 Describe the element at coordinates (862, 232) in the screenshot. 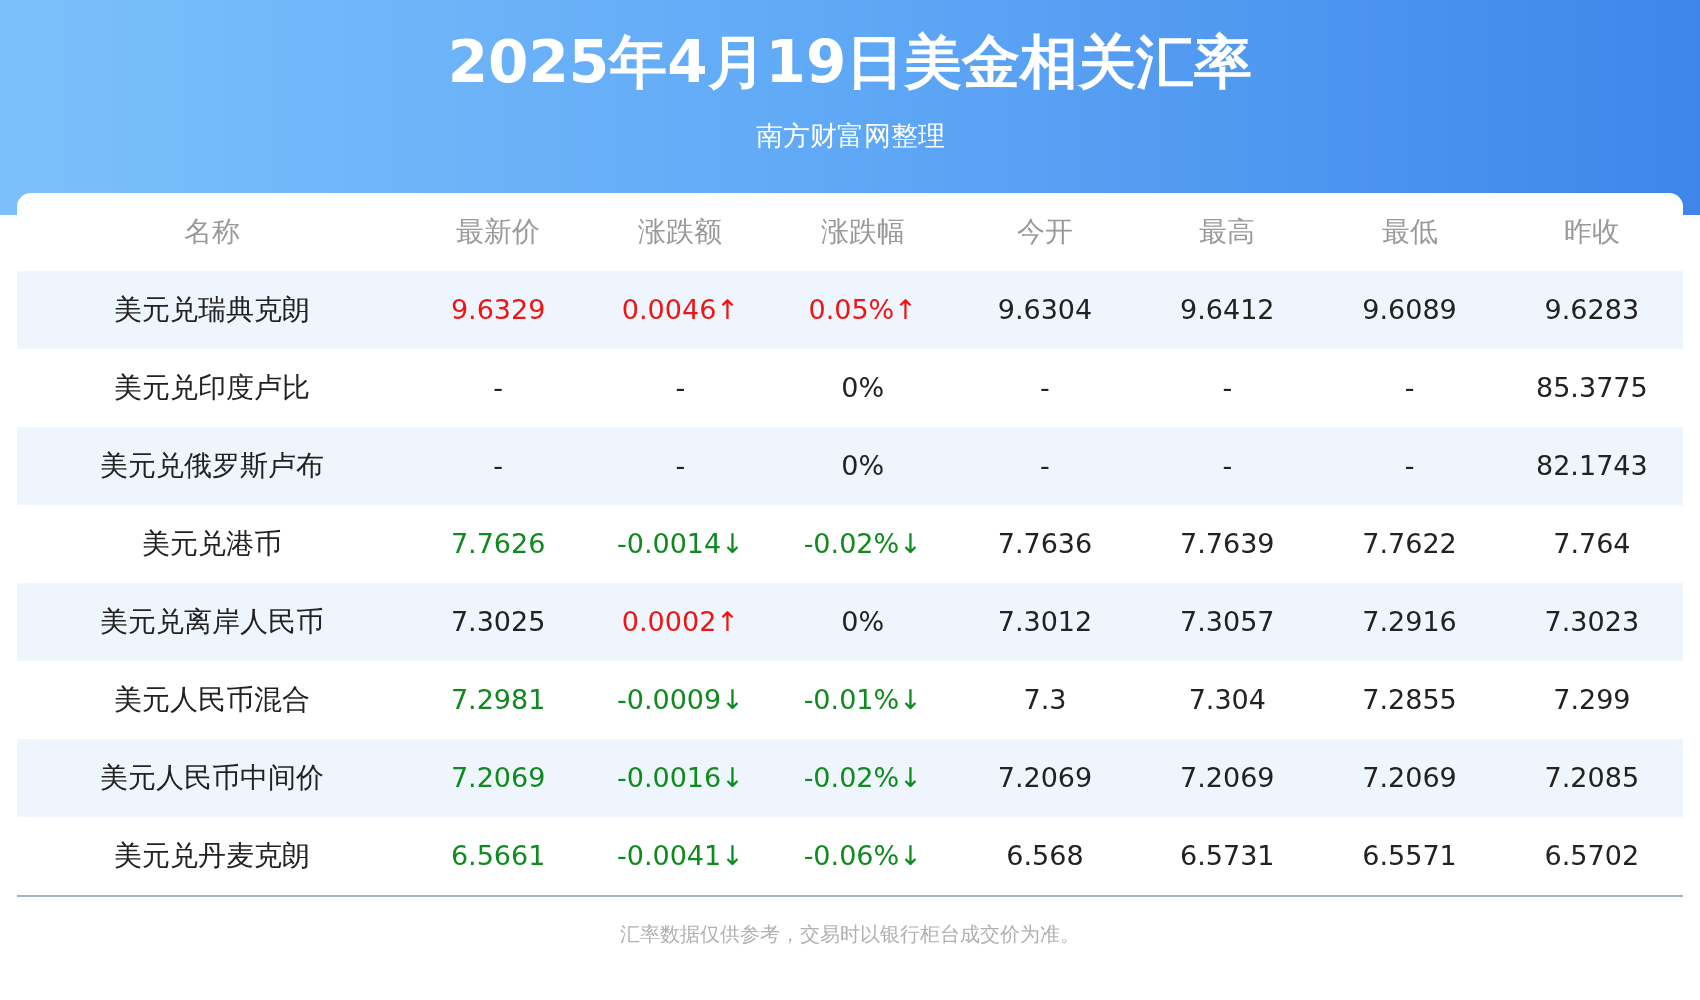

I see `column-header: 涨跌幅` at that location.